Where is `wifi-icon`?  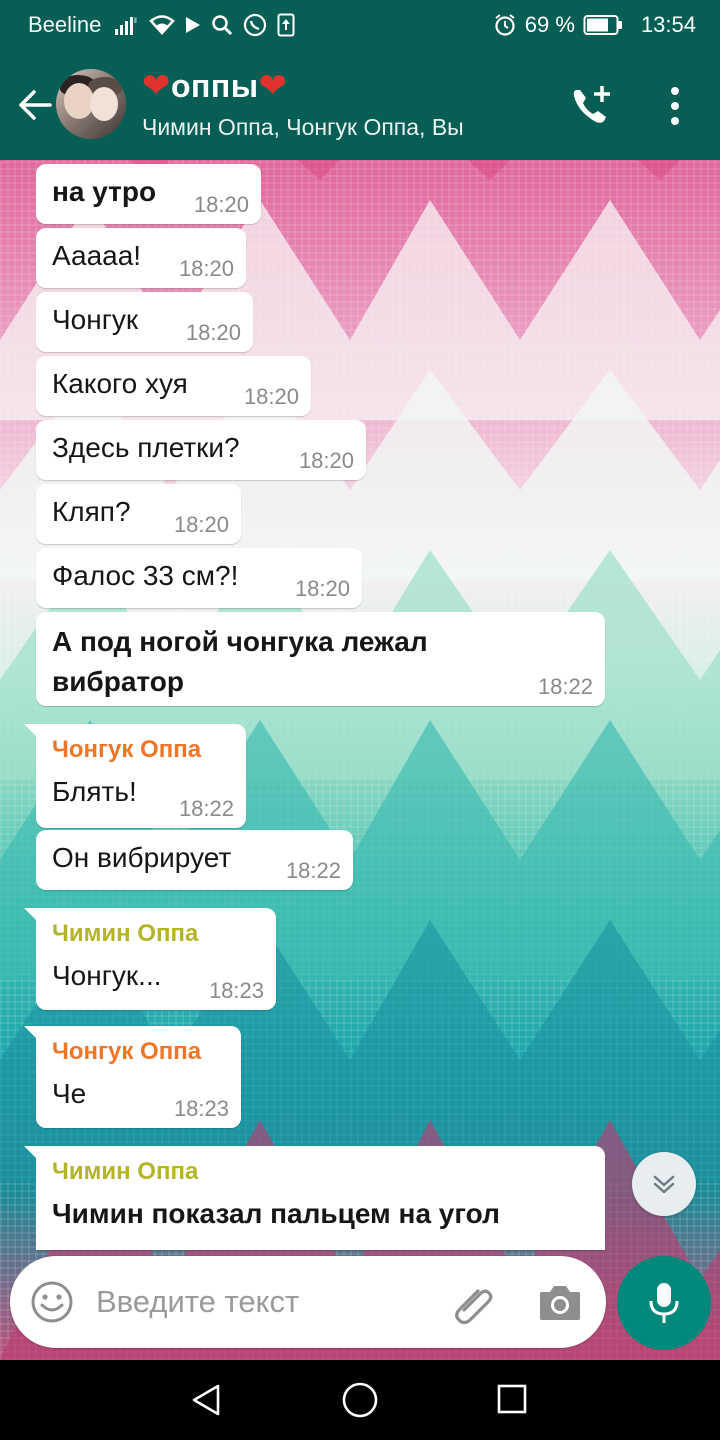 wifi-icon is located at coordinates (162, 25).